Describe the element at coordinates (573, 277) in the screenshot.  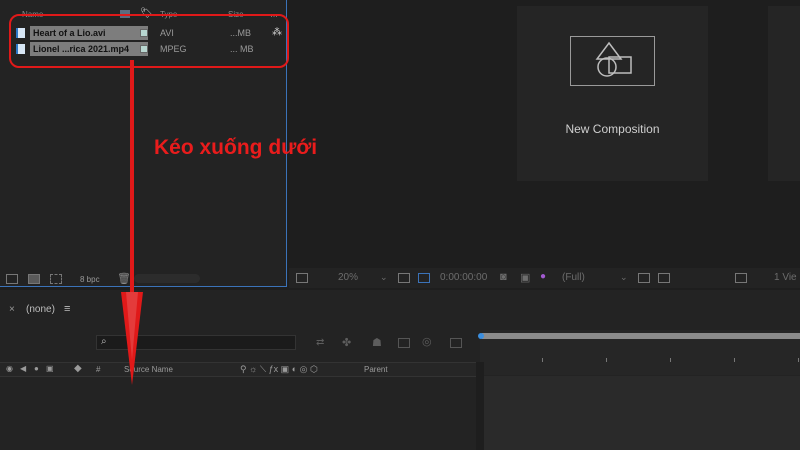
I see `resolution-dropdown: (Full)` at that location.